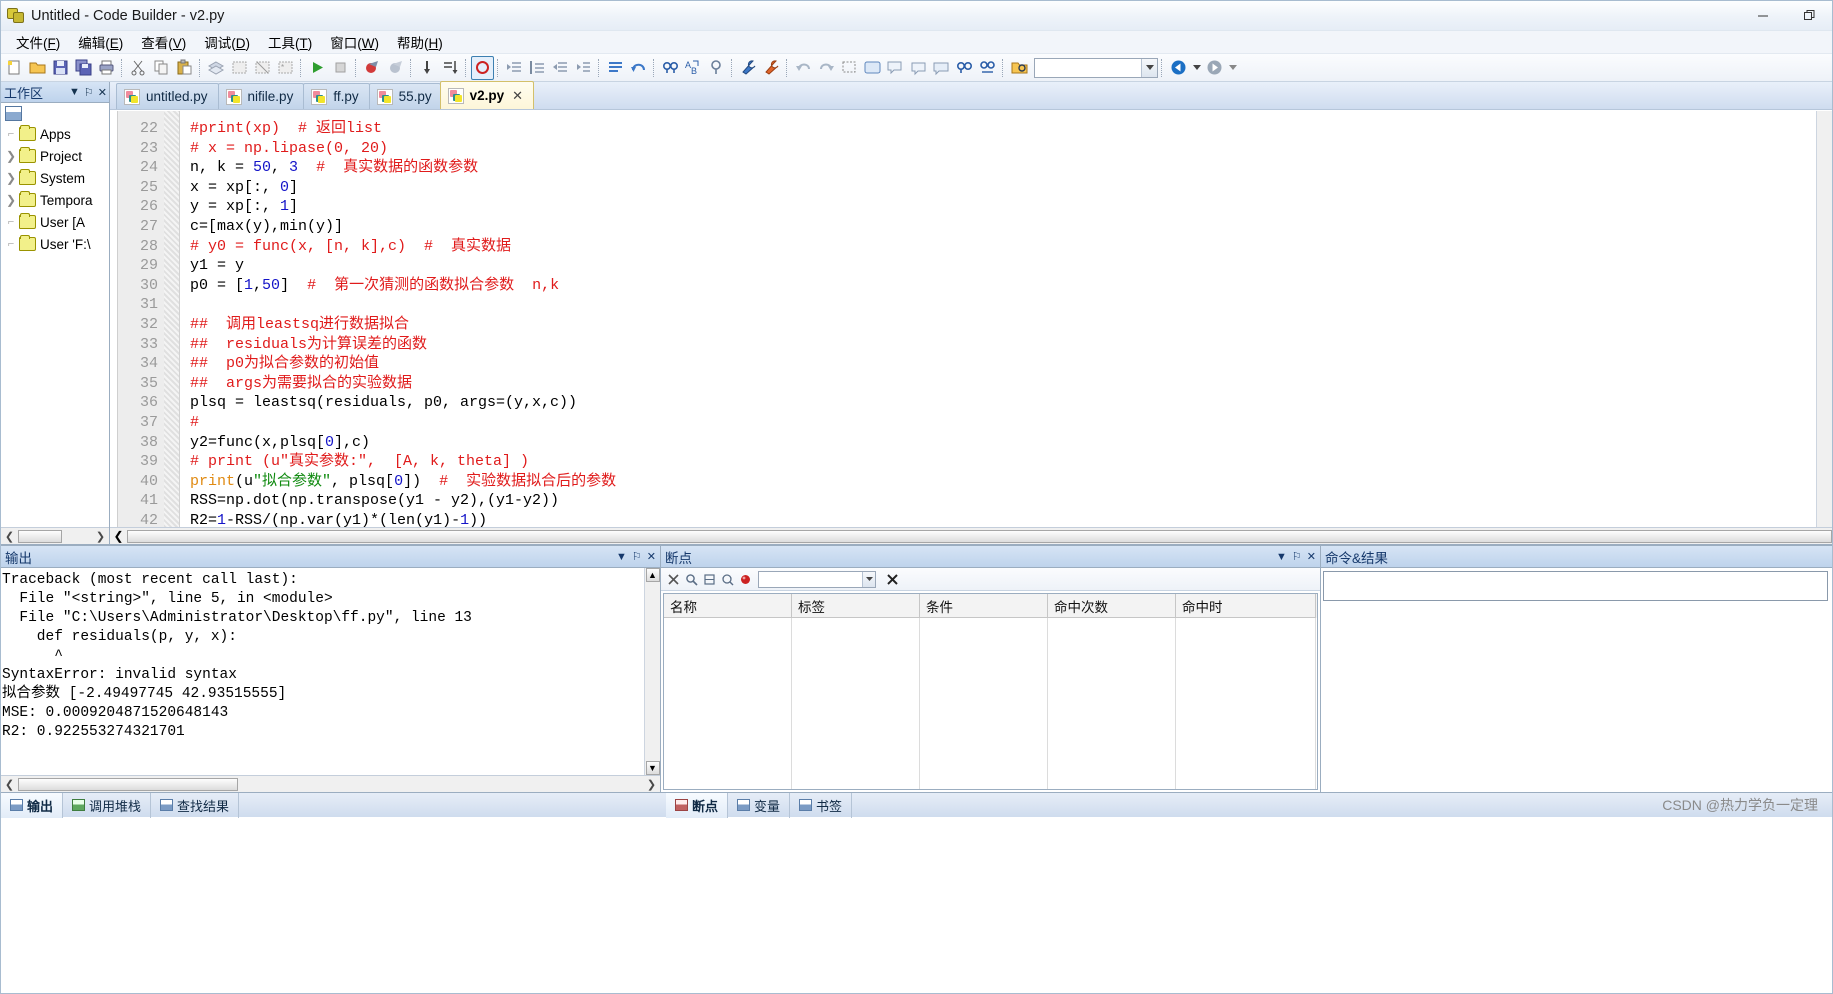  I want to click on back-dropdown-icon, so click(1196, 68).